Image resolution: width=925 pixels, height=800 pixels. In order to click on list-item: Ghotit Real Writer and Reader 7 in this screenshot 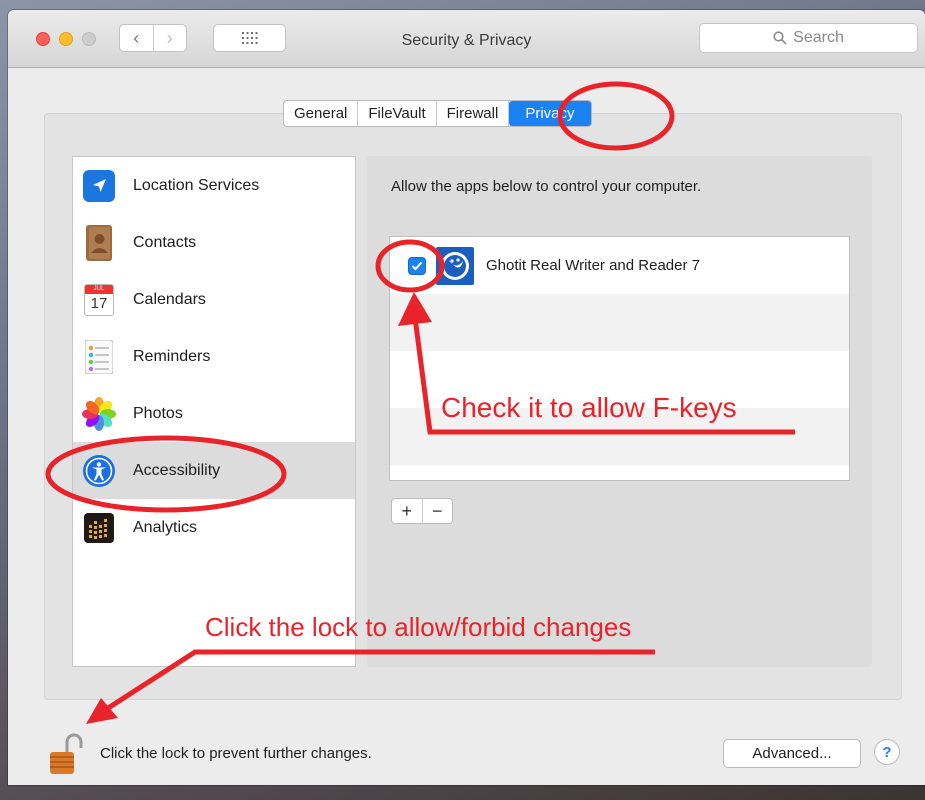, I will do `click(619, 265)`.